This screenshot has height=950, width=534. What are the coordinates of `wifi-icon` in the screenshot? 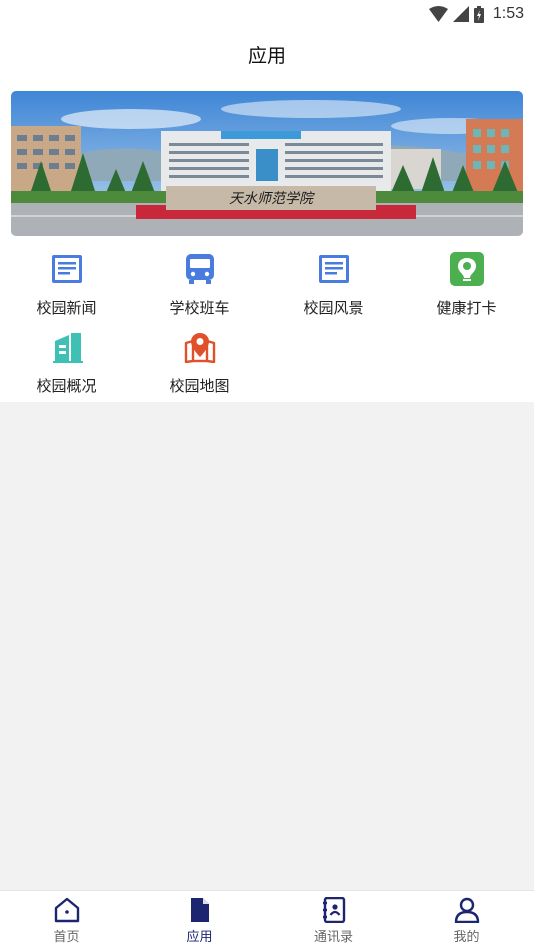 It's located at (438, 14).